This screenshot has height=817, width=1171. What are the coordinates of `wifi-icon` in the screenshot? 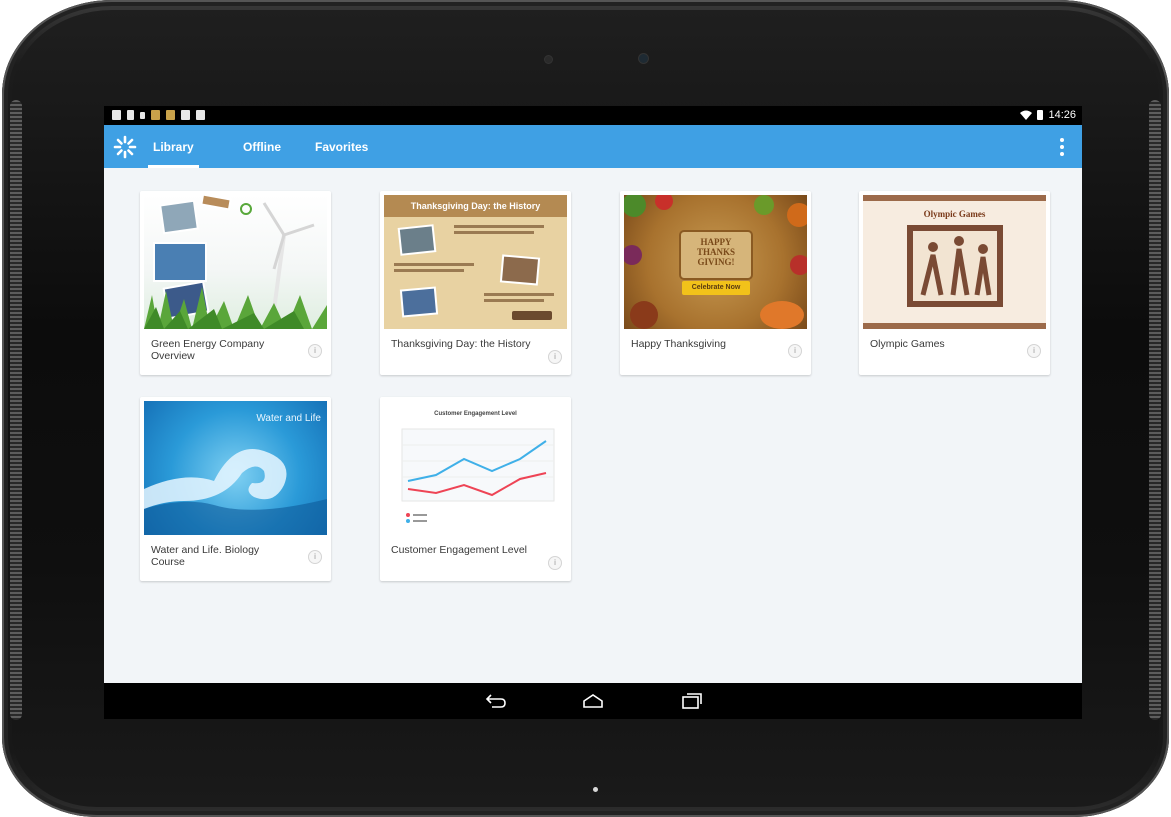 It's located at (1026, 115).